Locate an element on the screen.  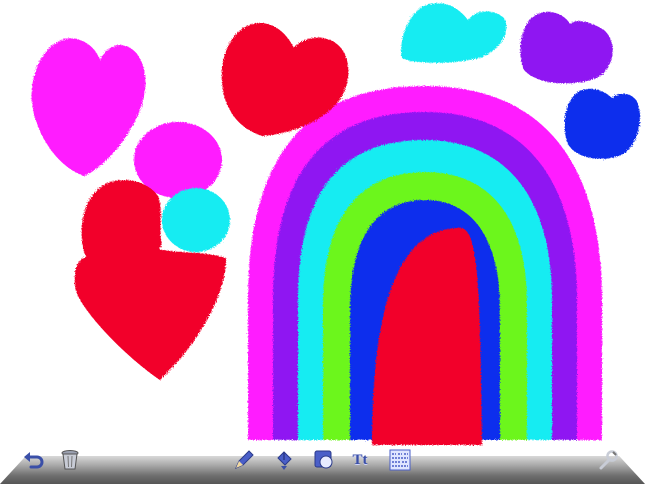
trash-button is located at coordinates (70, 460).